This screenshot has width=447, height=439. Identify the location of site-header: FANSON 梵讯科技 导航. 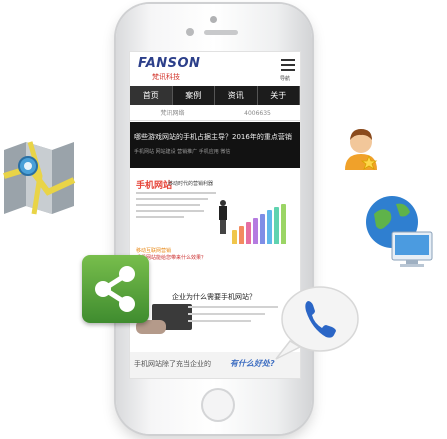
(215, 69).